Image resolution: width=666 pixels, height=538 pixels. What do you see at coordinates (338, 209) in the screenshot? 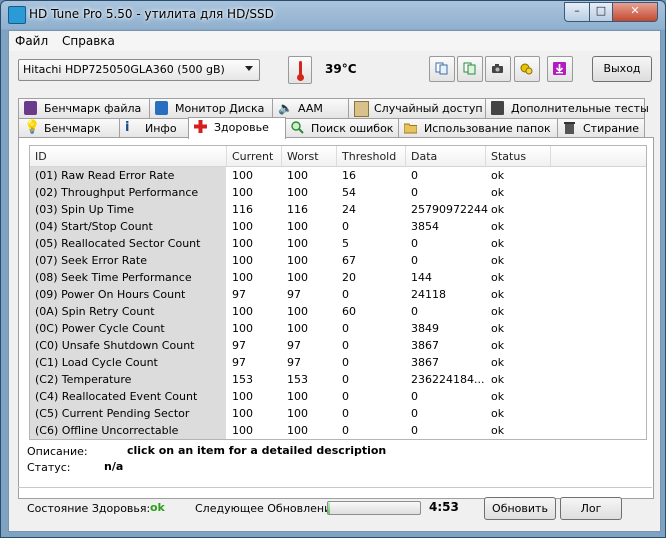
I see `table-row: (03) Spin Up Time 116 116 24 25790972244 ok` at bounding box center [338, 209].